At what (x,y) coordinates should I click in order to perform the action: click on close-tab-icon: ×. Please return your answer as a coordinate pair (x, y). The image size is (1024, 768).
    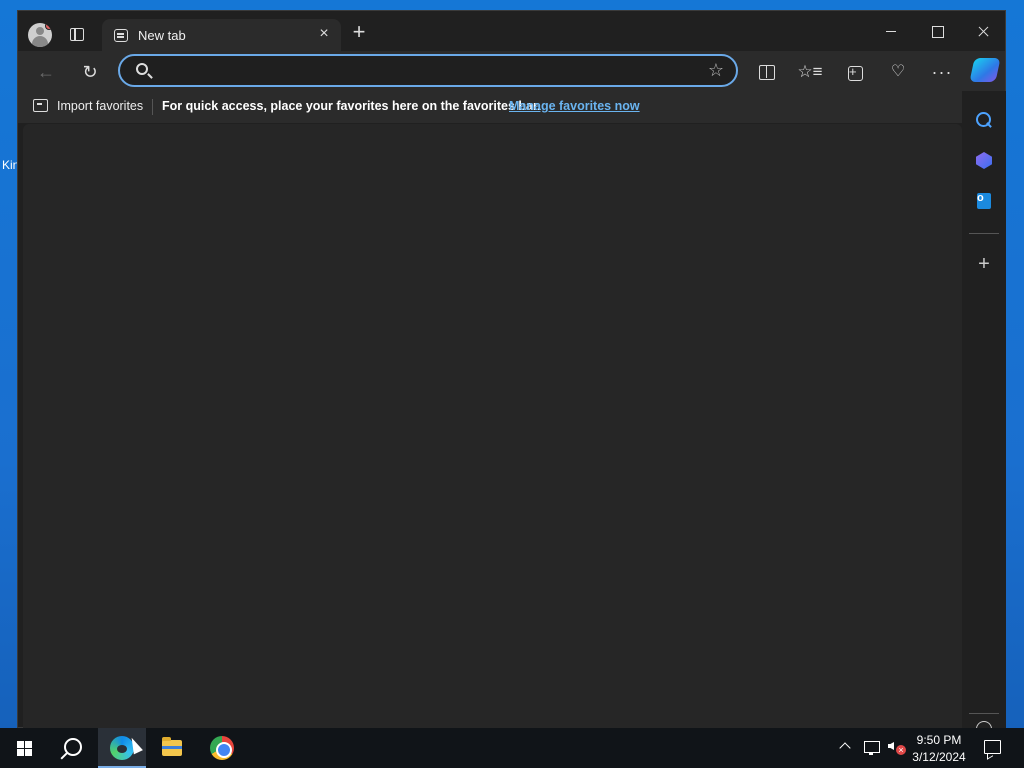
    Looking at the image, I should click on (324, 34).